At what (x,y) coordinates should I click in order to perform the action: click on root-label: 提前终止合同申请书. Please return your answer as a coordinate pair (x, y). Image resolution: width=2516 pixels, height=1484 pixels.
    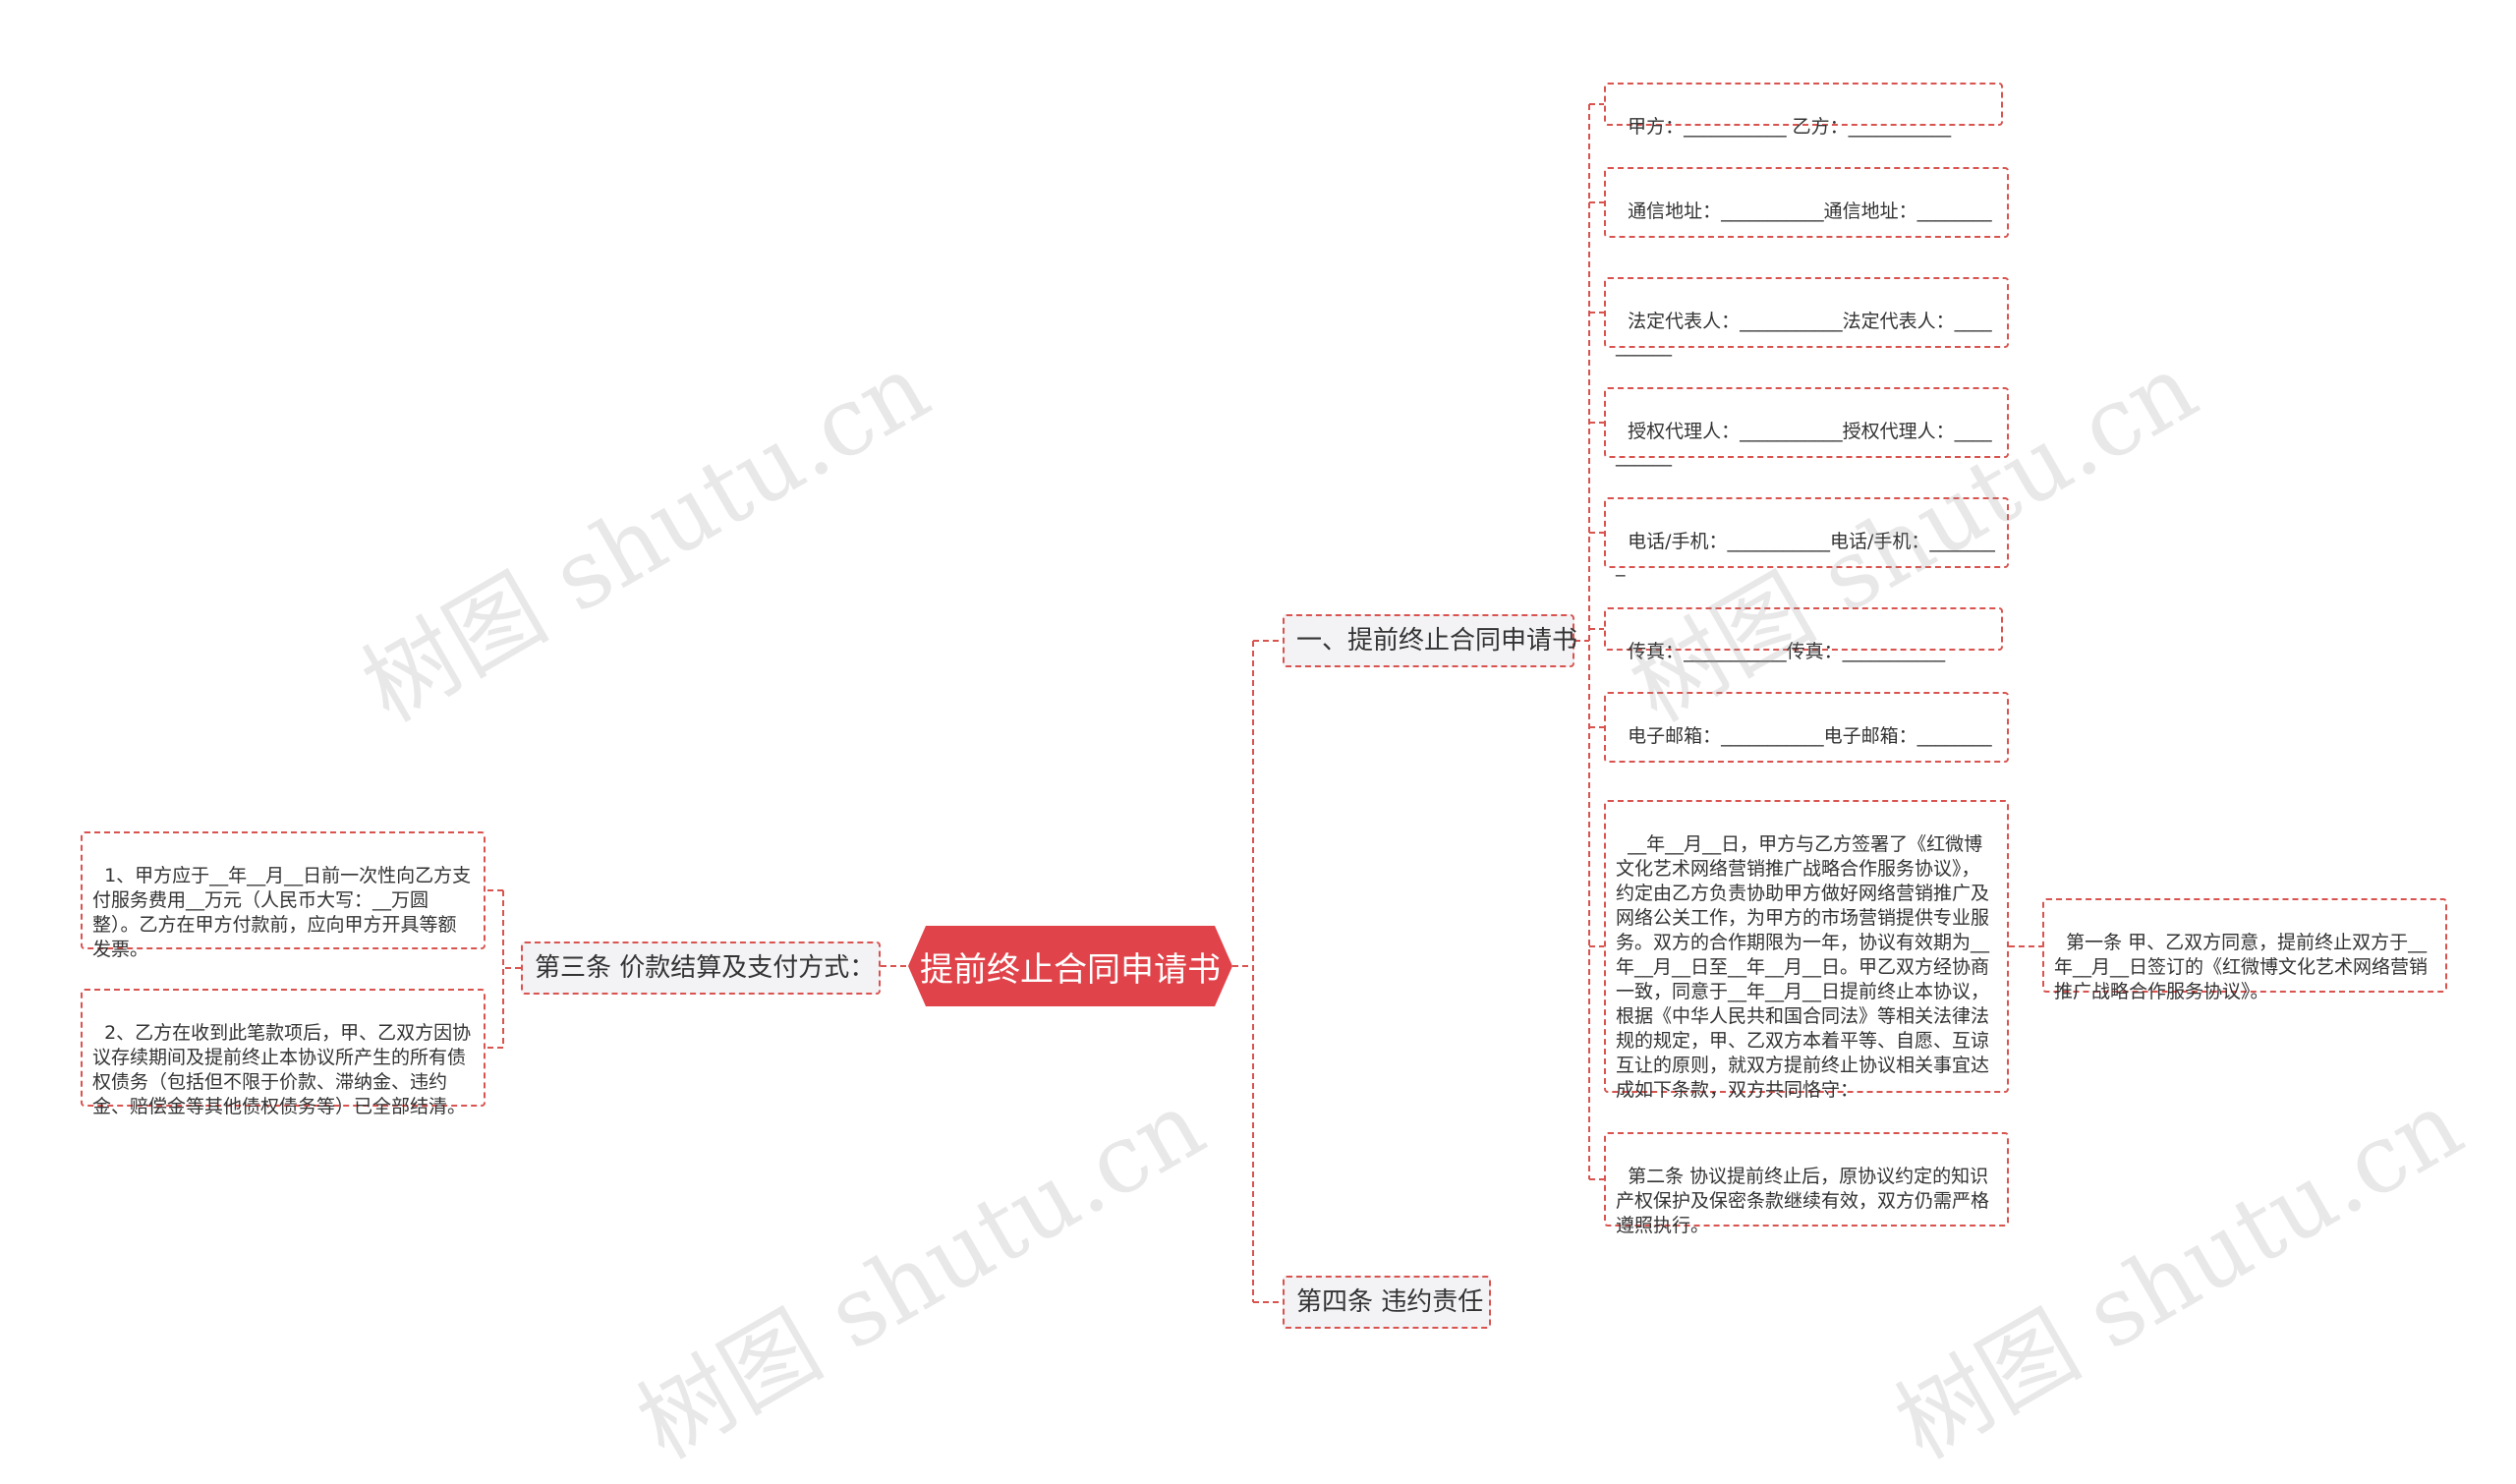
    Looking at the image, I should click on (1070, 969).